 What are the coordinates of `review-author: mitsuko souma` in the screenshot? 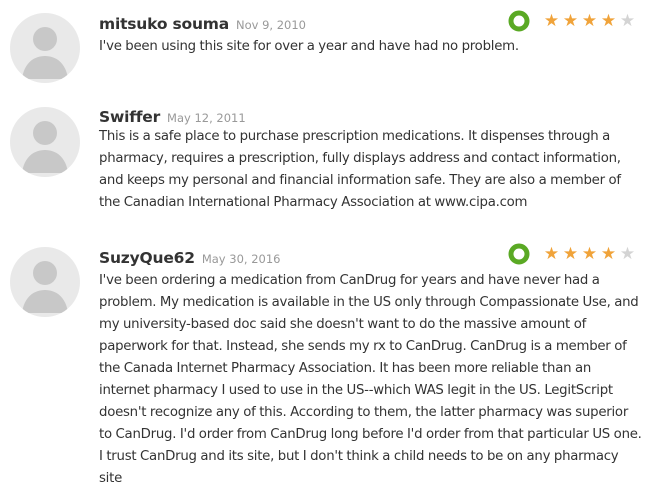 It's located at (164, 24).